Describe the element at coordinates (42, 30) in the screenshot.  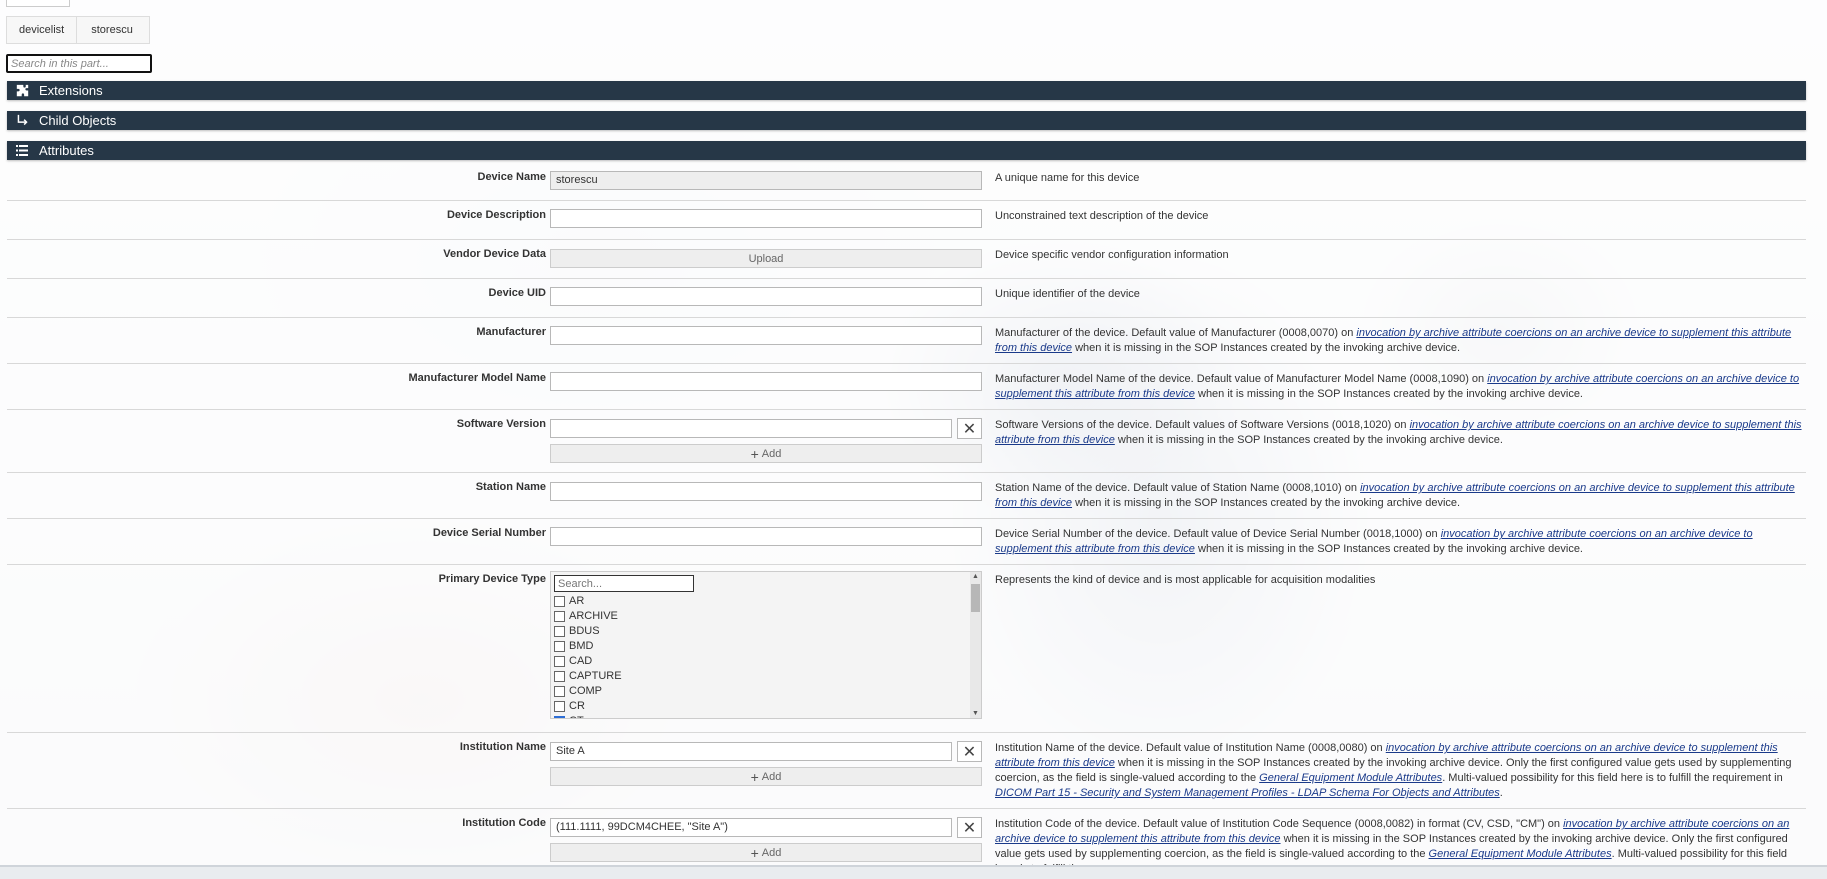
I see `breadcrumb-devicelist: devicelist` at that location.